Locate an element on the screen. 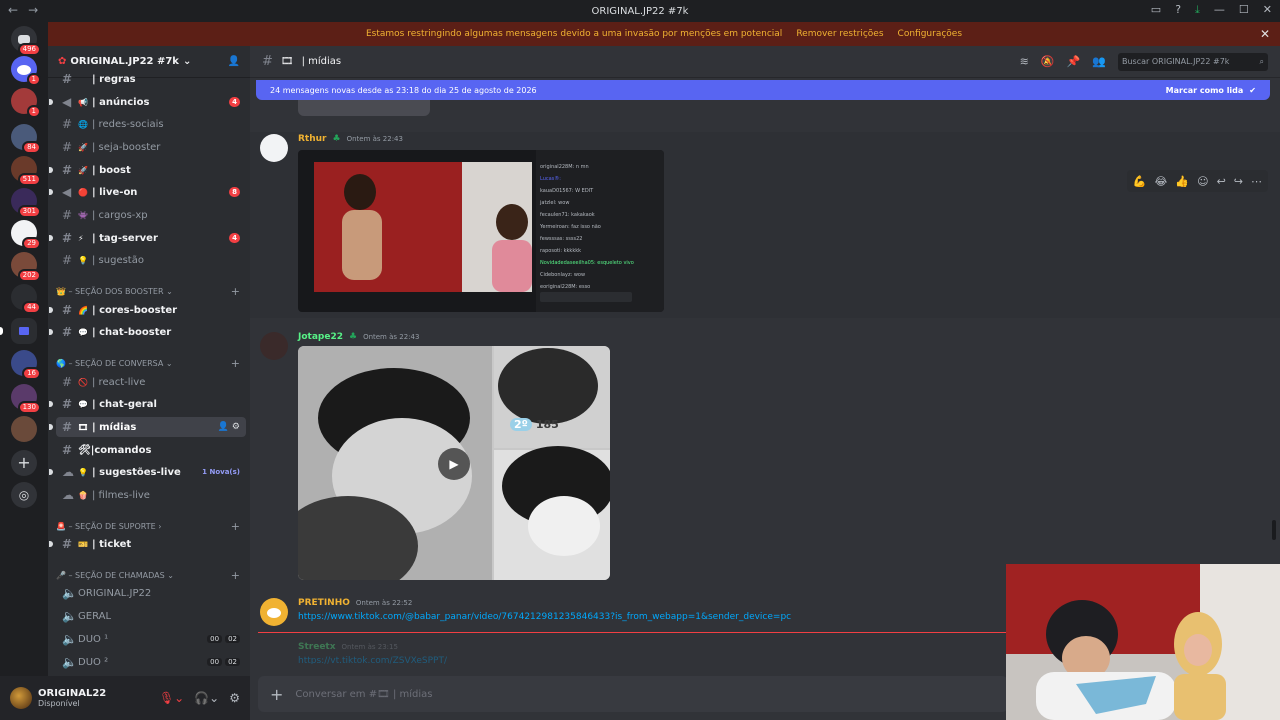  channel-name: | tag-server is located at coordinates (125, 238).